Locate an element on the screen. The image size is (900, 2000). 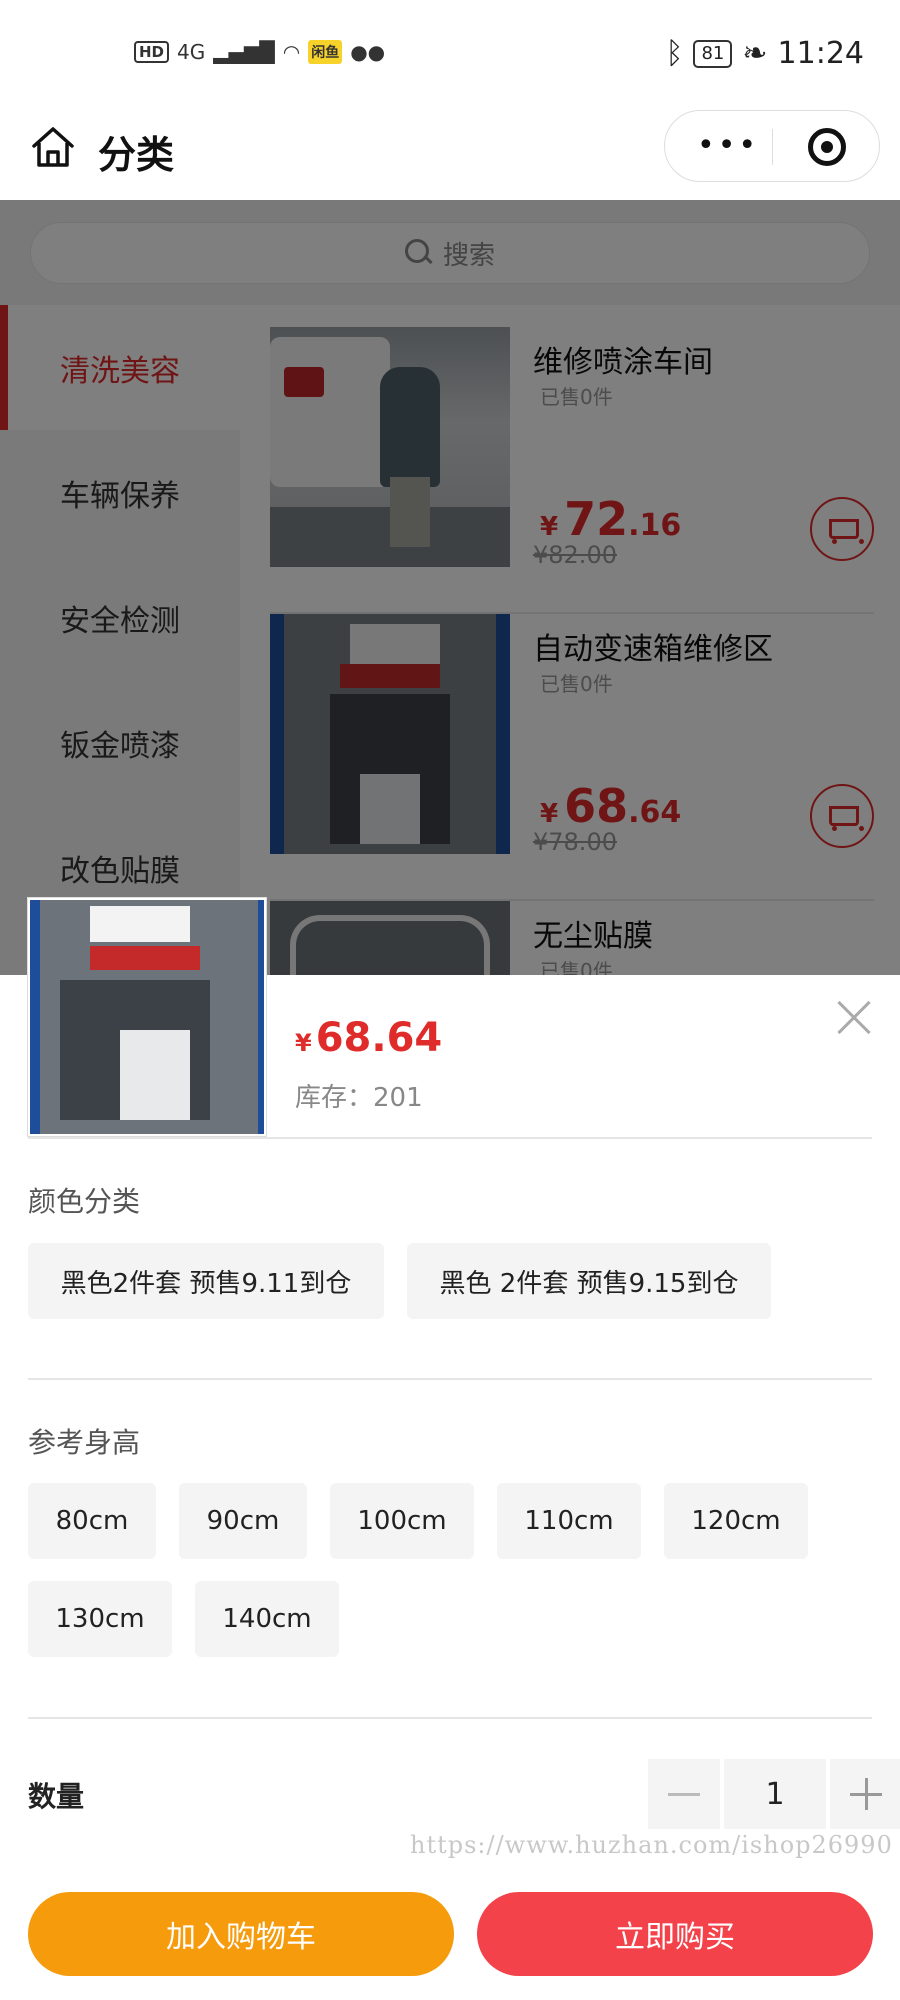
app-badge-icon: 闲鱼 is located at coordinates (325, 52).